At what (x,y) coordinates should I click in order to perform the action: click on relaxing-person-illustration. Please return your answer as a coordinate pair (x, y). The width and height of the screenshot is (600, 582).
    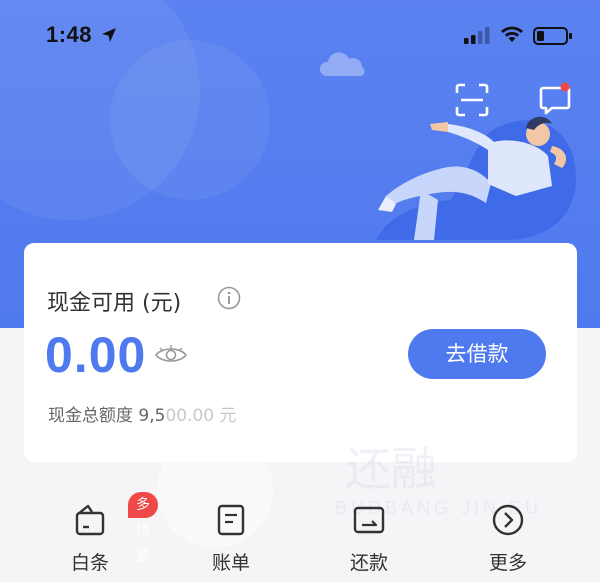
    Looking at the image, I should click on (476, 178).